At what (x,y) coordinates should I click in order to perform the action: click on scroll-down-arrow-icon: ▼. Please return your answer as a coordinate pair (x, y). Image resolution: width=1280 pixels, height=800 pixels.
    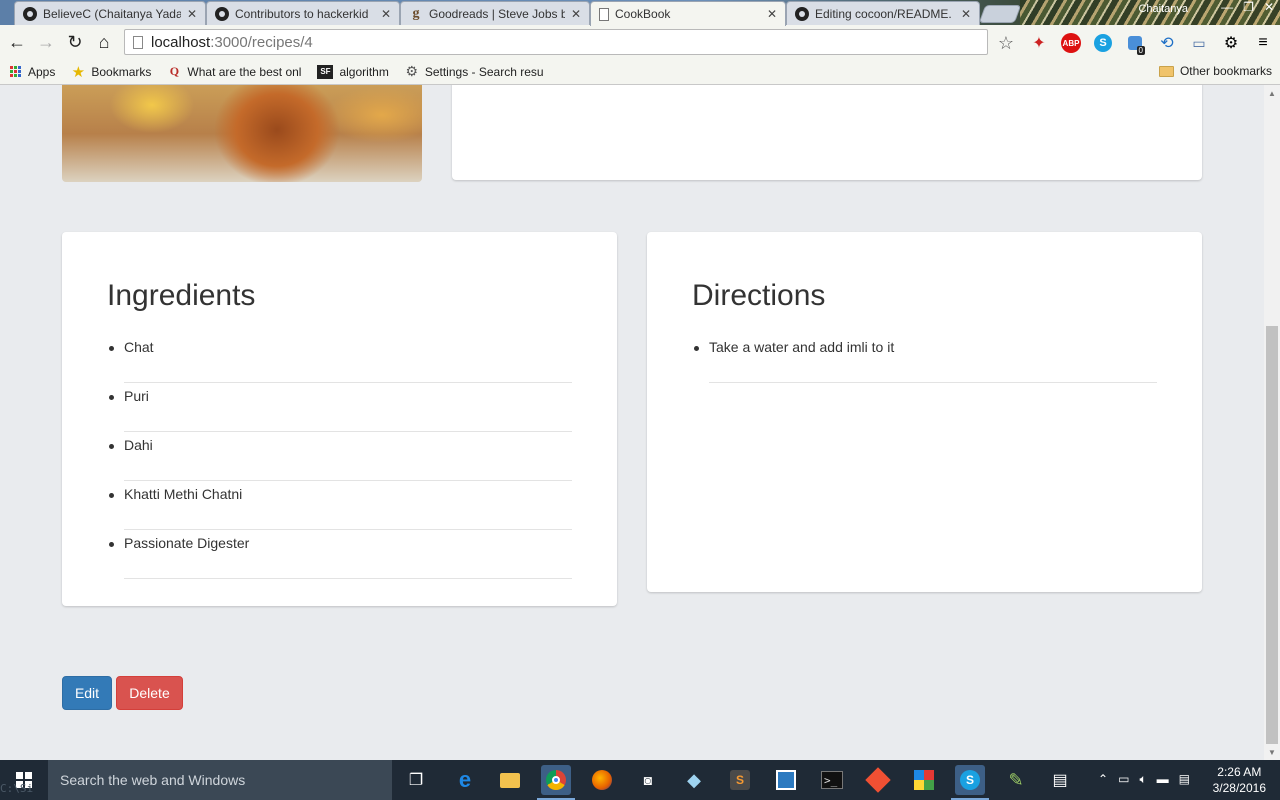
    Looking at the image, I should click on (1272, 752).